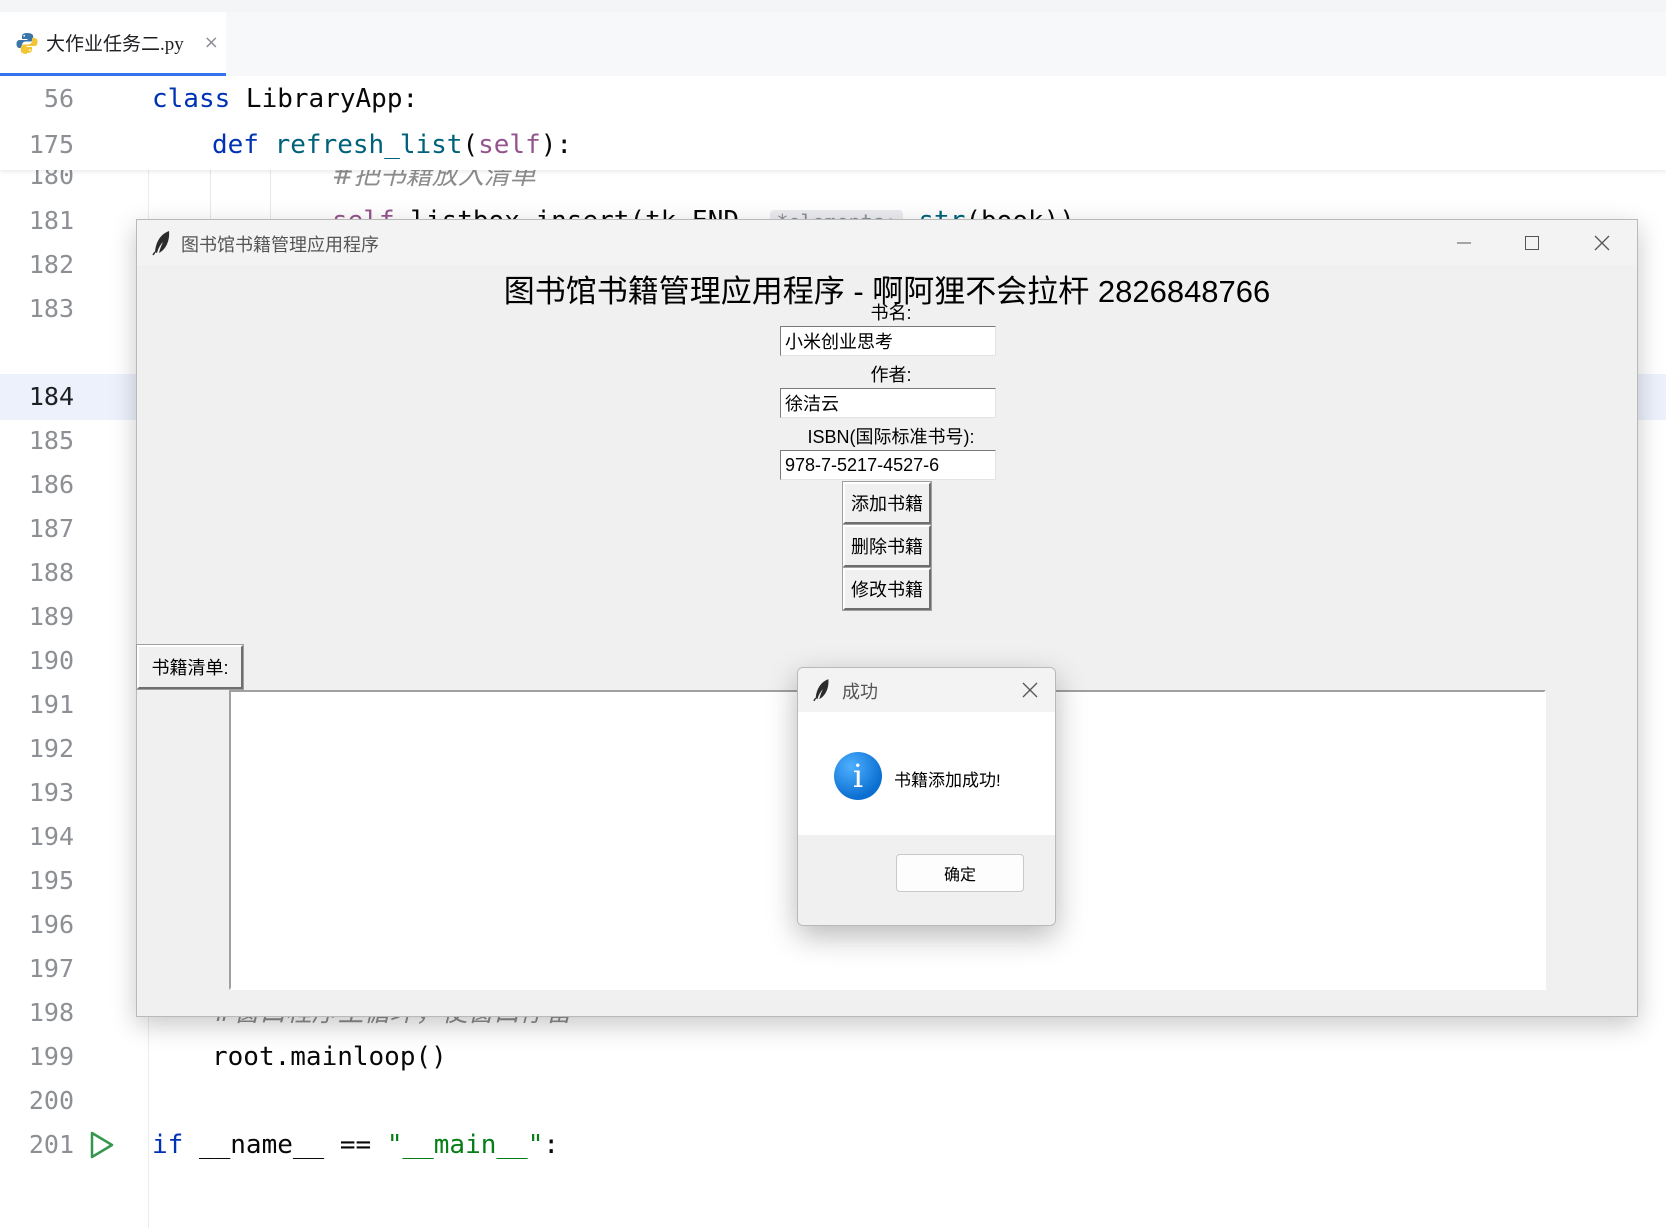  I want to click on tab-file: 大作业任务二.py ×, so click(113, 44).